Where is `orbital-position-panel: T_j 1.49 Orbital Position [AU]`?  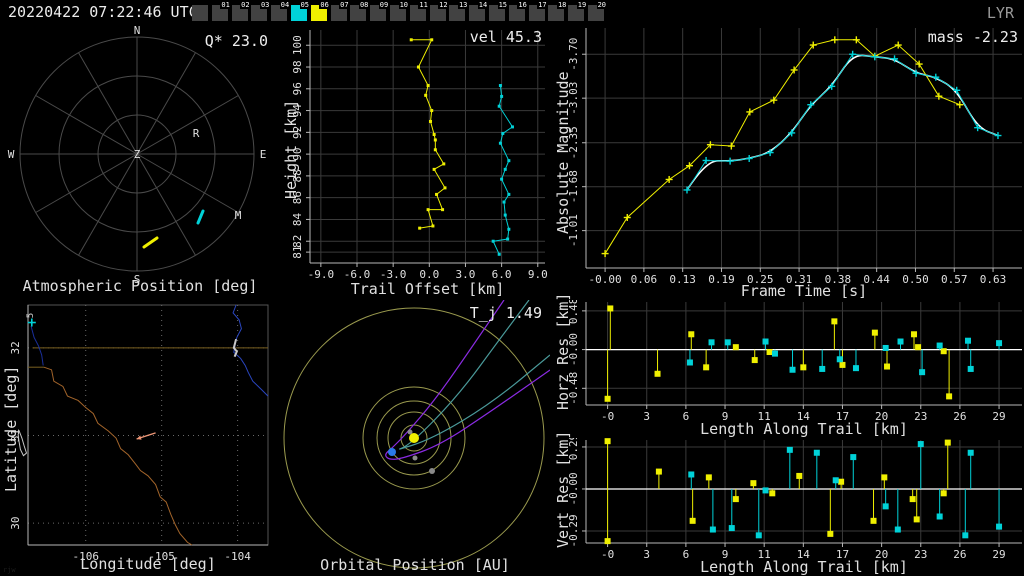
orbital-position-panel: T_j 1.49 Orbital Position [AU] is located at coordinates (415, 438).